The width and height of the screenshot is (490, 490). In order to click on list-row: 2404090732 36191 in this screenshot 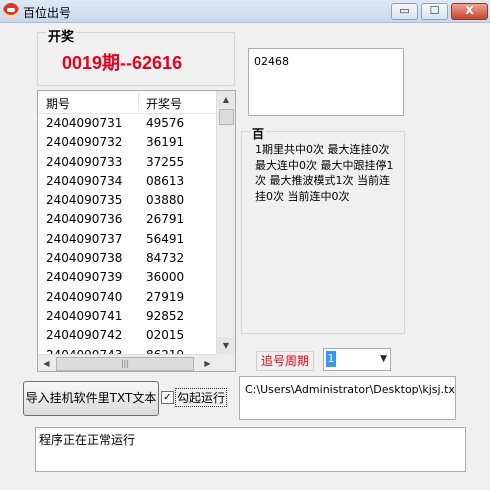, I will do `click(127, 142)`.